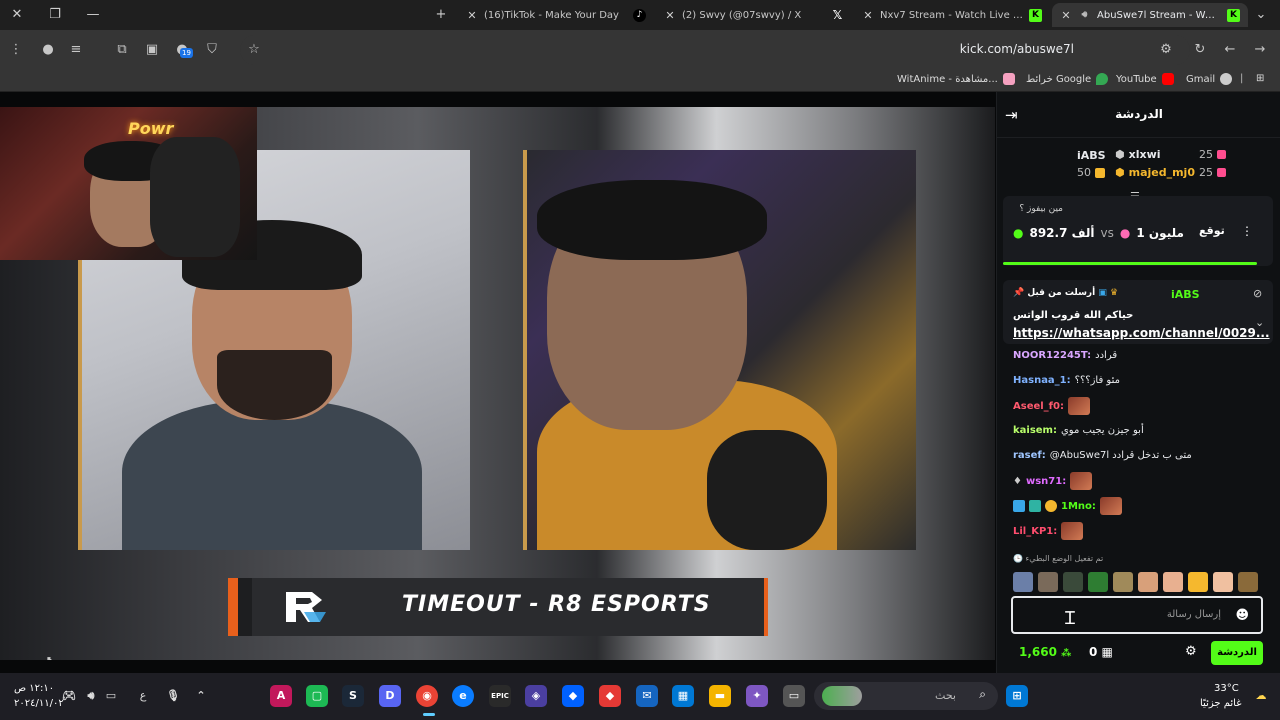  What do you see at coordinates (1260, 78) in the screenshot?
I see `apps-grid-icon: ⊞` at bounding box center [1260, 78].